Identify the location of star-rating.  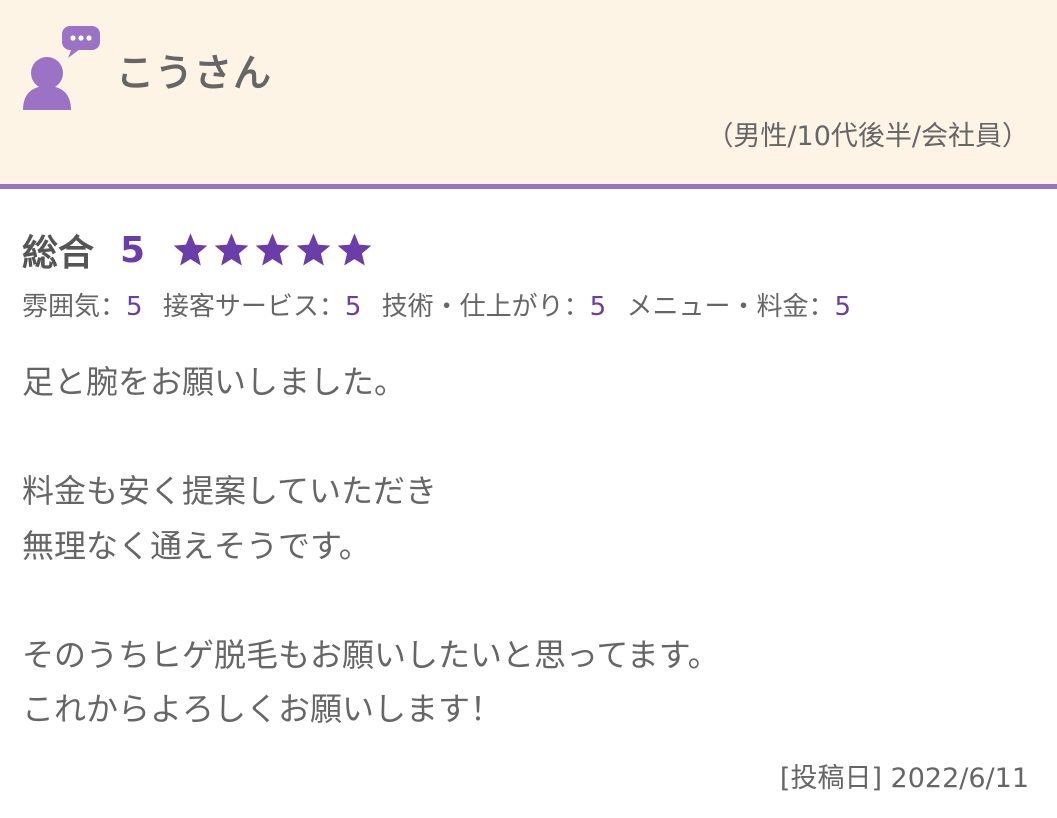
(272, 250).